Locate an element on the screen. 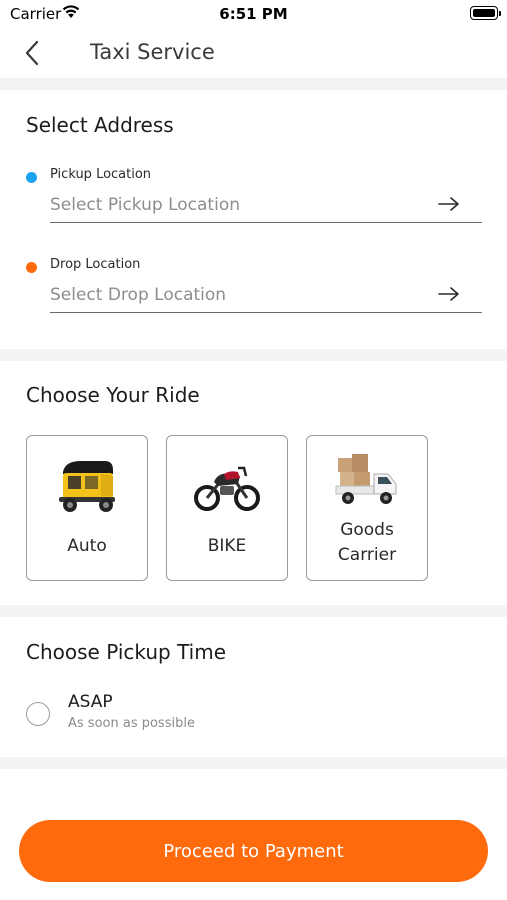 The image size is (507, 900). clock: 6:51 PM is located at coordinates (253, 14).